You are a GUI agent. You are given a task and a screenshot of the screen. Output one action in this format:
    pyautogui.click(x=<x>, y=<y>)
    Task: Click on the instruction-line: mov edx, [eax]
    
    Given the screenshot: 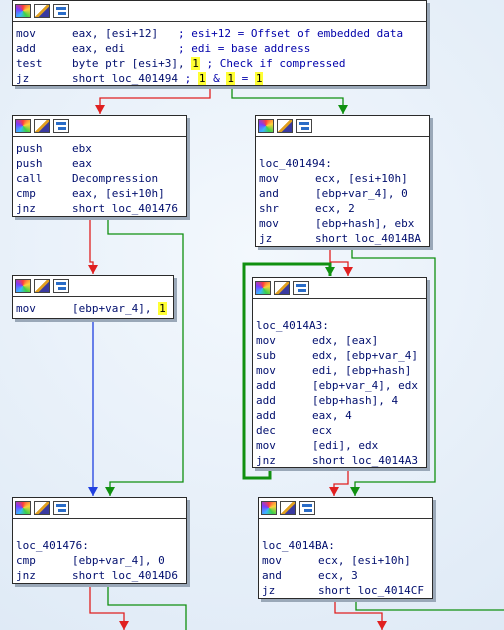 What is the action you would take?
    pyautogui.click(x=339, y=340)
    